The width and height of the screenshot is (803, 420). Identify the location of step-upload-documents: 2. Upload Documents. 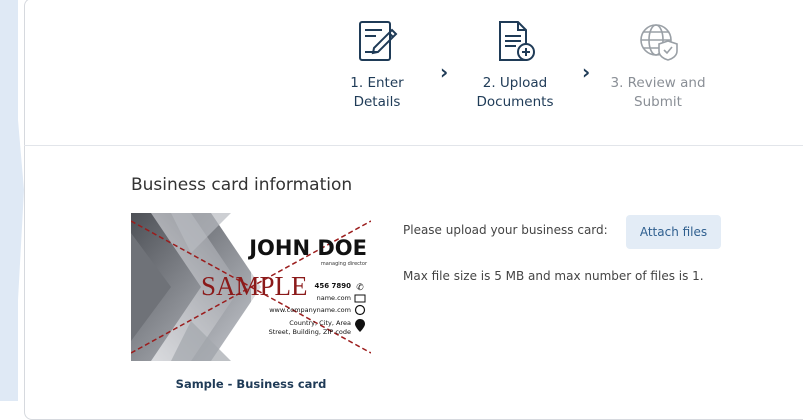
(515, 65).